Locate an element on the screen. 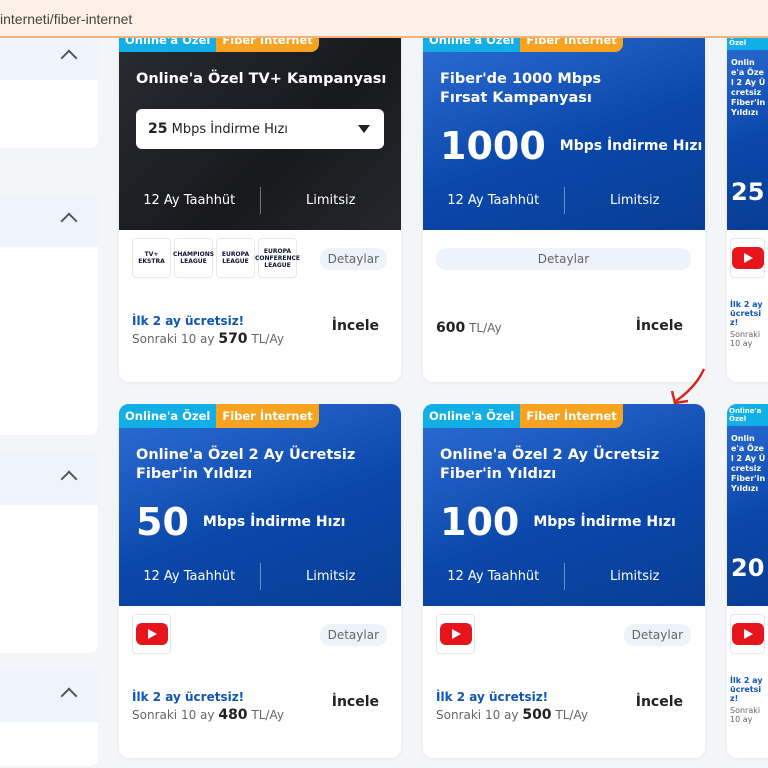 The height and width of the screenshot is (768, 768). champions-league-logo: CHAMPIONS LEAGUE is located at coordinates (193, 258).